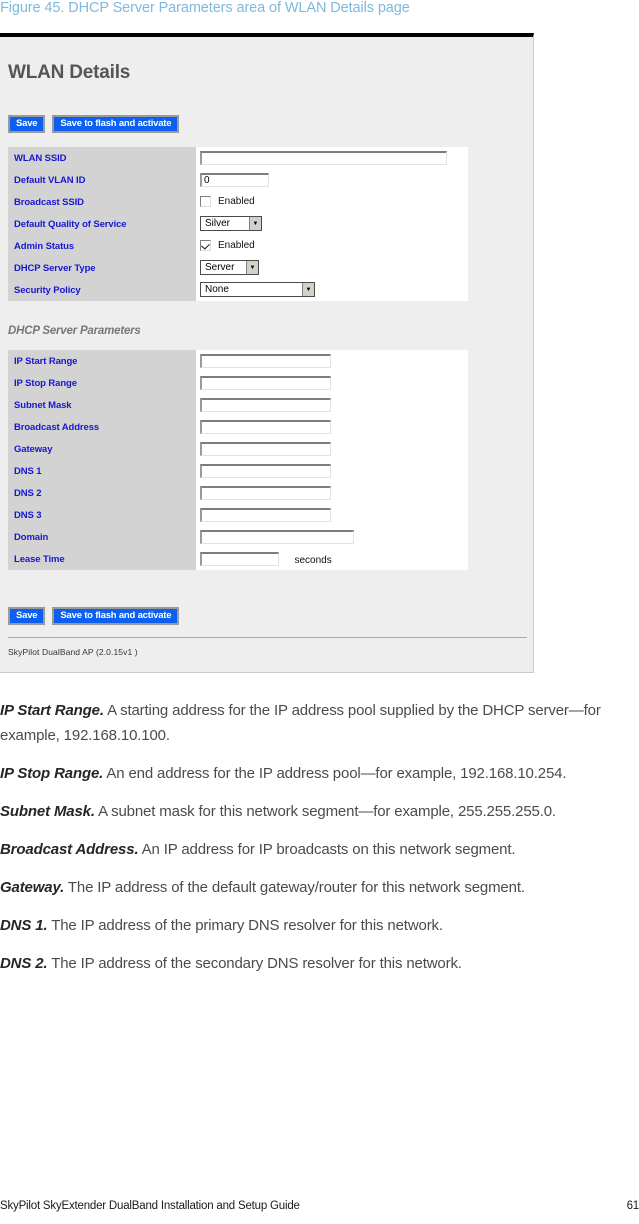 The height and width of the screenshot is (1224, 639). I want to click on lease-time-input, so click(239, 558).